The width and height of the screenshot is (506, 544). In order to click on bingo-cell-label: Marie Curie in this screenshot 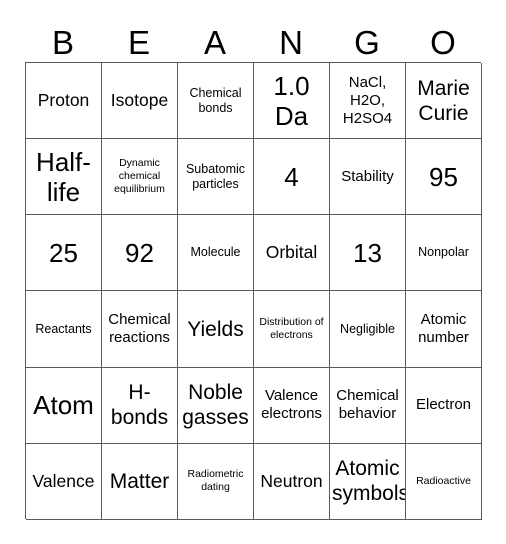, I will do `click(443, 100)`.